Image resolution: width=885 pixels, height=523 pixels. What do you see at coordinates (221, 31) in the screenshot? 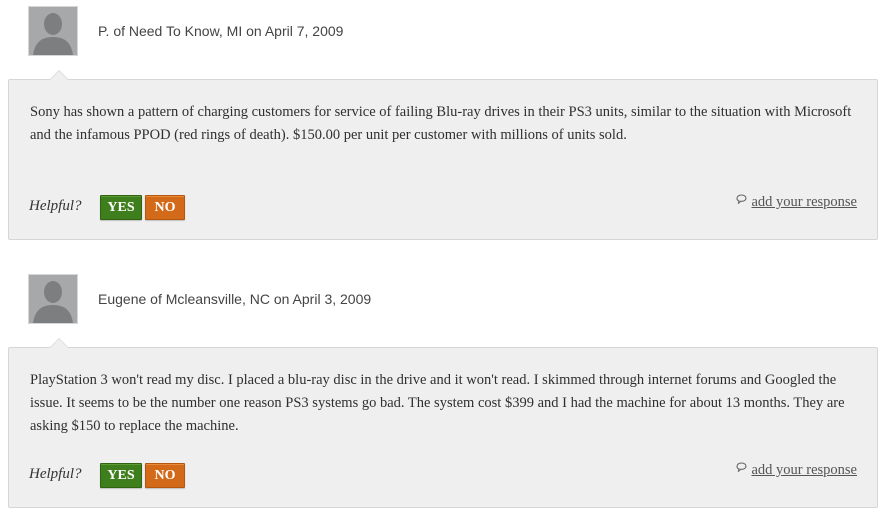
I see `review-author: P. of Need To Know, MI on April 7, 2009` at bounding box center [221, 31].